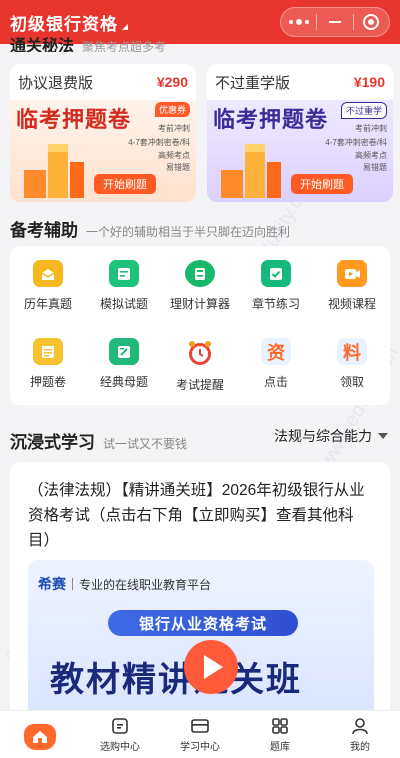  I want to click on study-icon, so click(200, 726).